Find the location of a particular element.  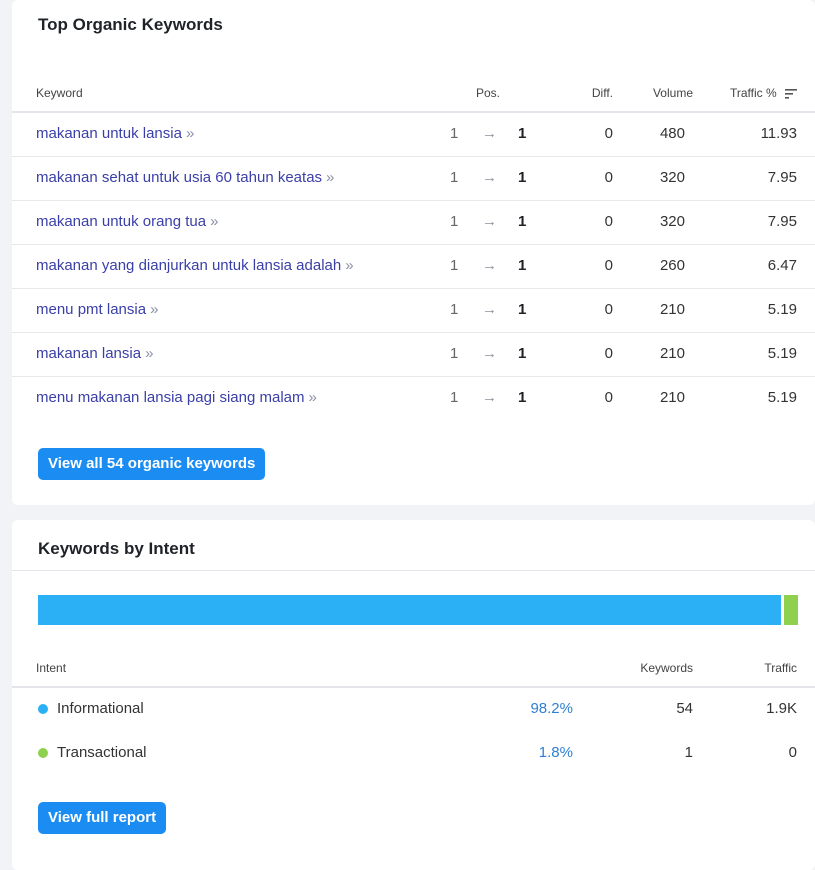

intent-name: Informational is located at coordinates (100, 708).